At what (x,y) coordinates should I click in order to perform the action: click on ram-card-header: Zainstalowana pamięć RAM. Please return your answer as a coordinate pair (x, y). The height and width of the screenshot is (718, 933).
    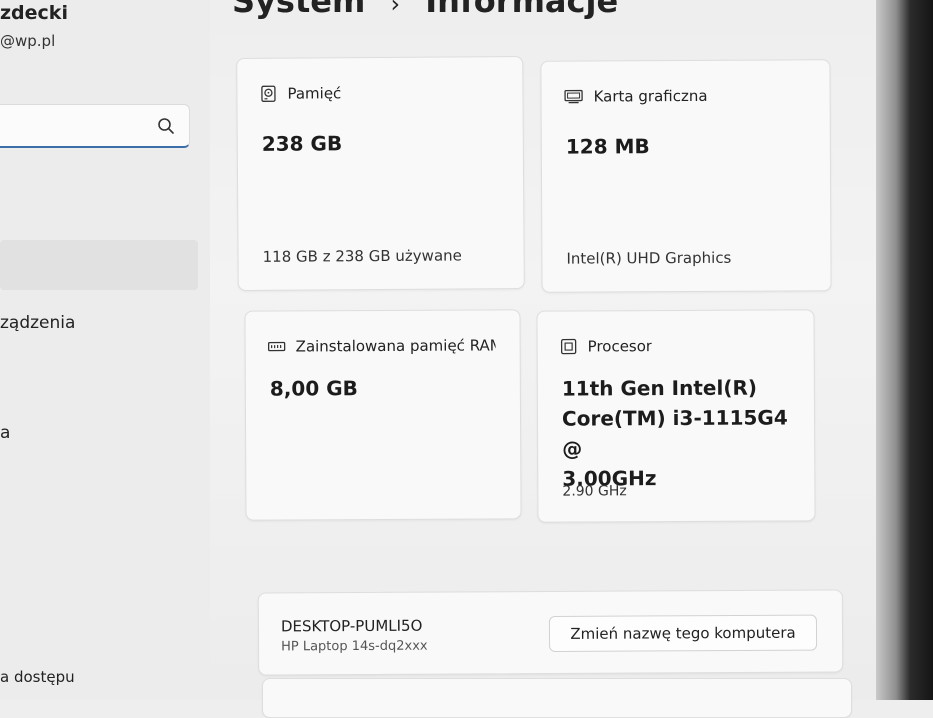
    Looking at the image, I should click on (382, 345).